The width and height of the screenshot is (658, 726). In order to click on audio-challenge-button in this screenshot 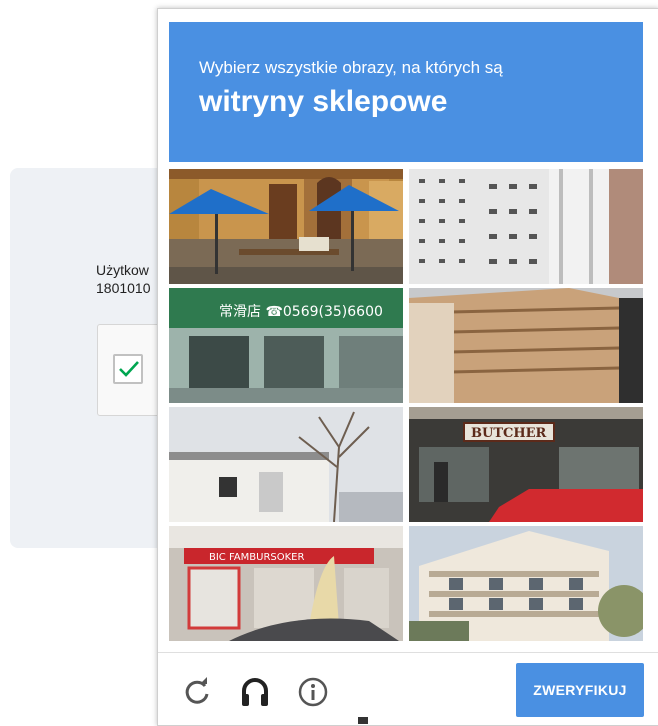, I will do `click(255, 692)`.